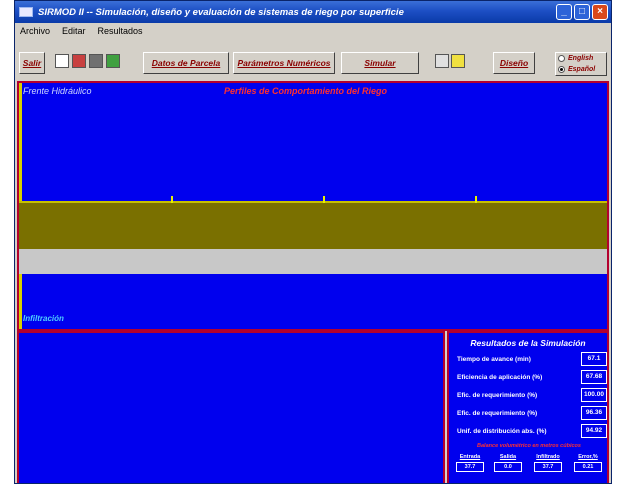 The image size is (627, 484). Describe the element at coordinates (458, 61) in the screenshot. I see `lightbulb-icon` at that location.